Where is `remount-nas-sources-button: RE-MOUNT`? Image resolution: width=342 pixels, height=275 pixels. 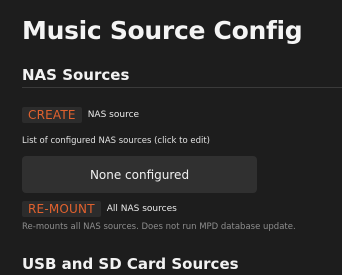
remount-nas-sources-button: RE-MOUNT is located at coordinates (61, 209).